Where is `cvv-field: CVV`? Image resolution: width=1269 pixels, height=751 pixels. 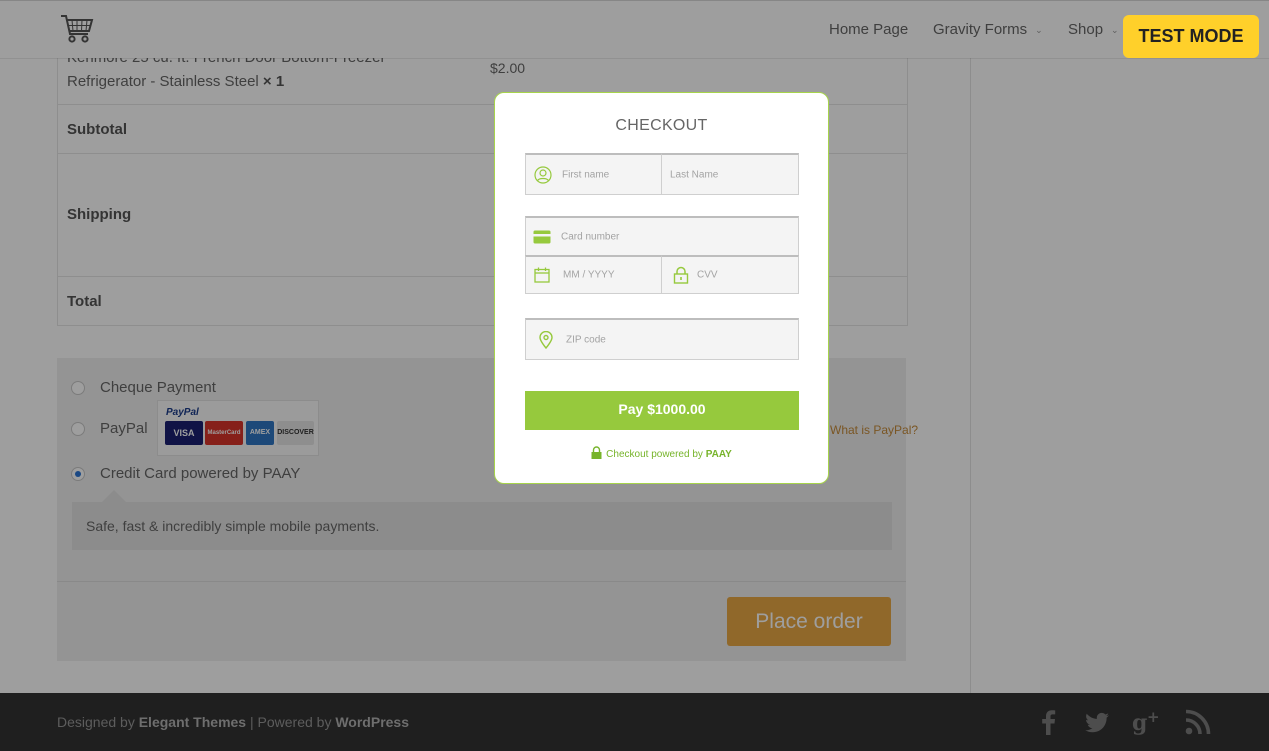 cvv-field: CVV is located at coordinates (730, 274).